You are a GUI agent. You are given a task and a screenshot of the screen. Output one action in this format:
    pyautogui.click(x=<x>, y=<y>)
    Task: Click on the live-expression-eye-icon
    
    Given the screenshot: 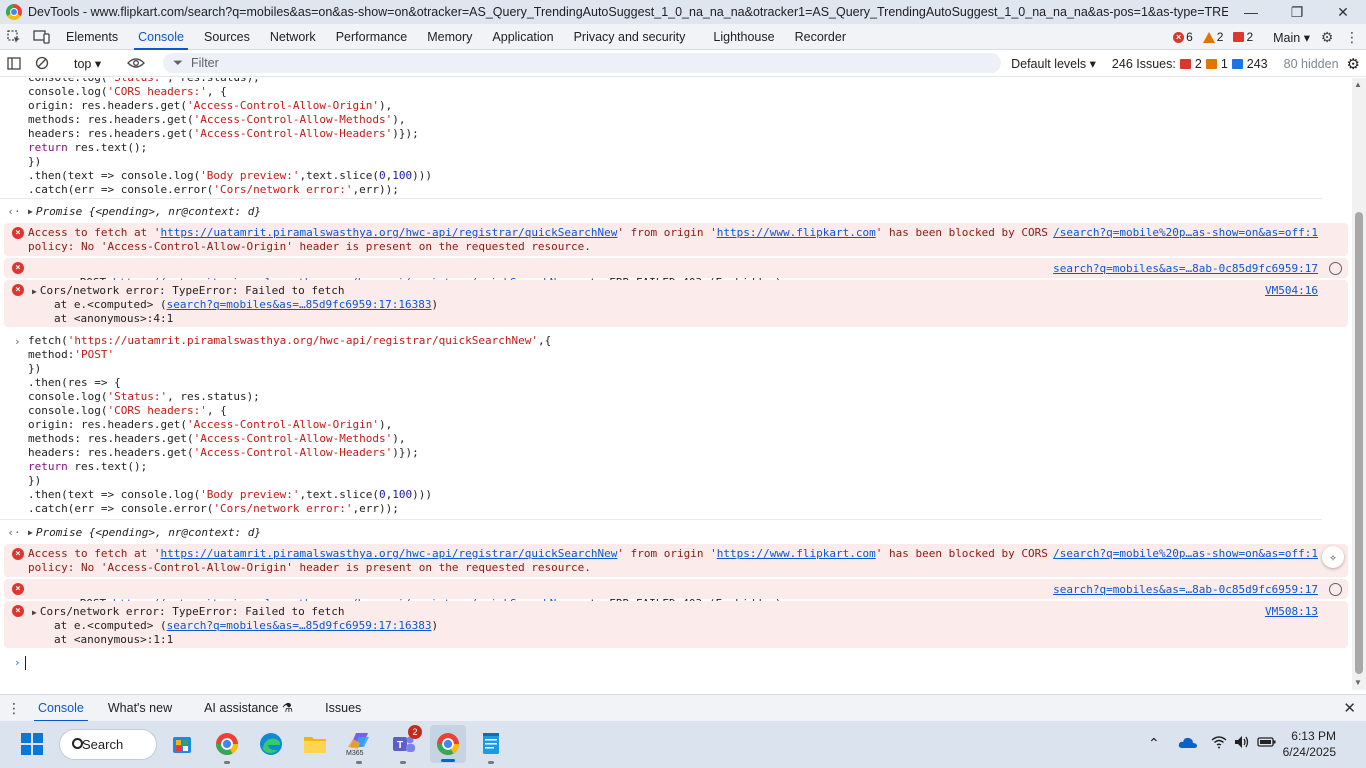 What is the action you would take?
    pyautogui.click(x=136, y=63)
    